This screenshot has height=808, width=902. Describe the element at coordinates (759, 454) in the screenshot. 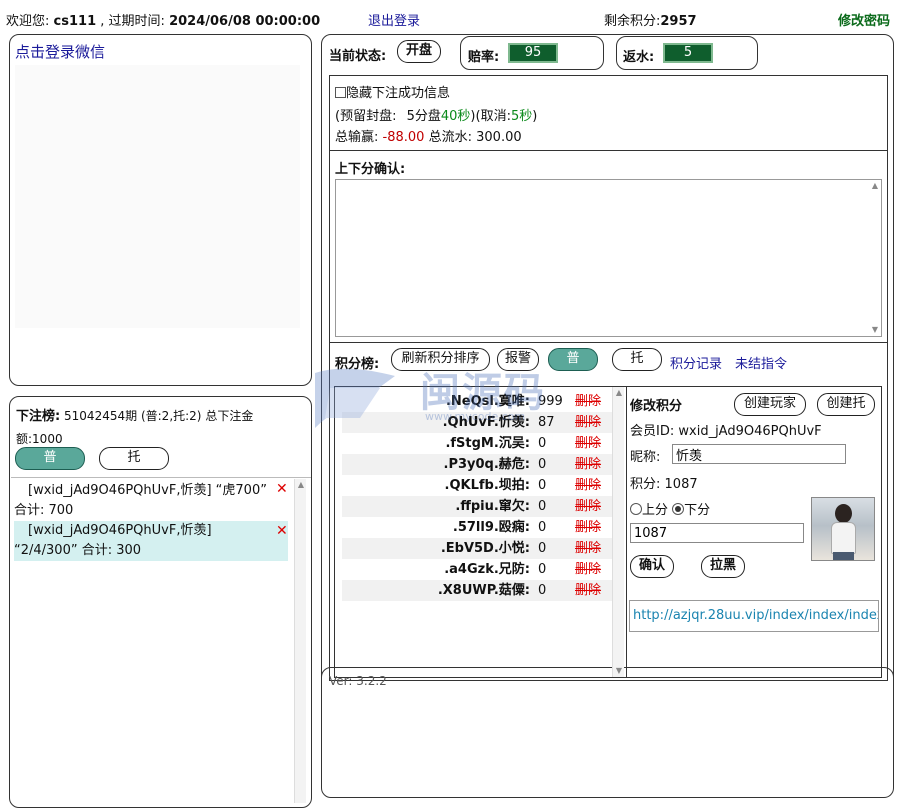

I see `nickname-input` at that location.